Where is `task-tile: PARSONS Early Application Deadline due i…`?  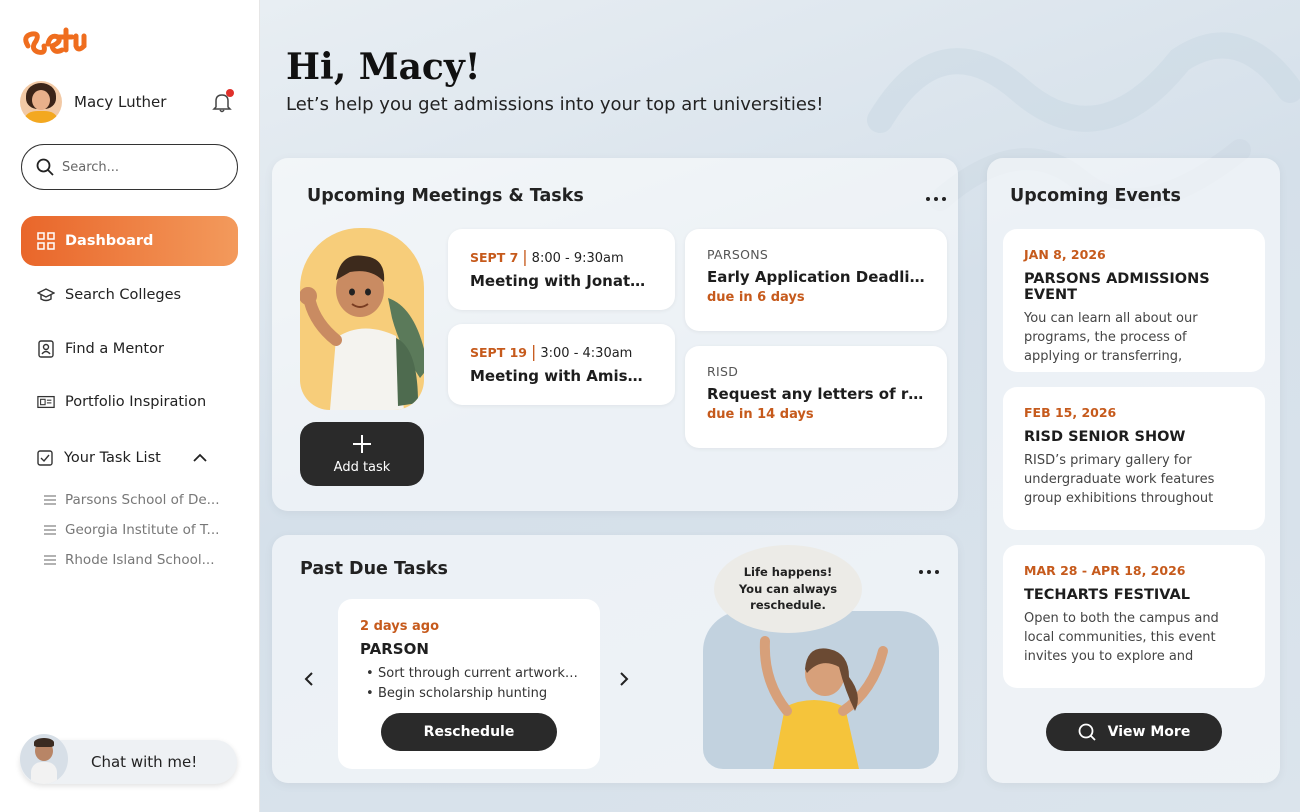
task-tile: PARSONS Early Application Deadline due i… is located at coordinates (816, 280).